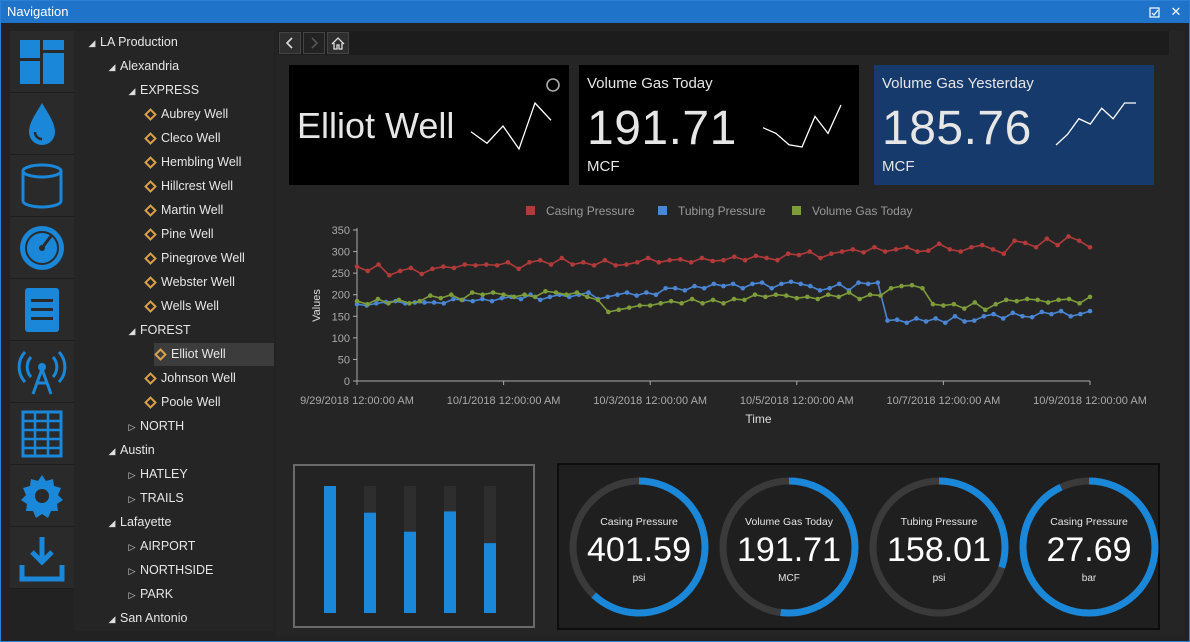 Image resolution: width=1190 pixels, height=642 pixels. I want to click on well-tile: Elliot Well, so click(429, 125).